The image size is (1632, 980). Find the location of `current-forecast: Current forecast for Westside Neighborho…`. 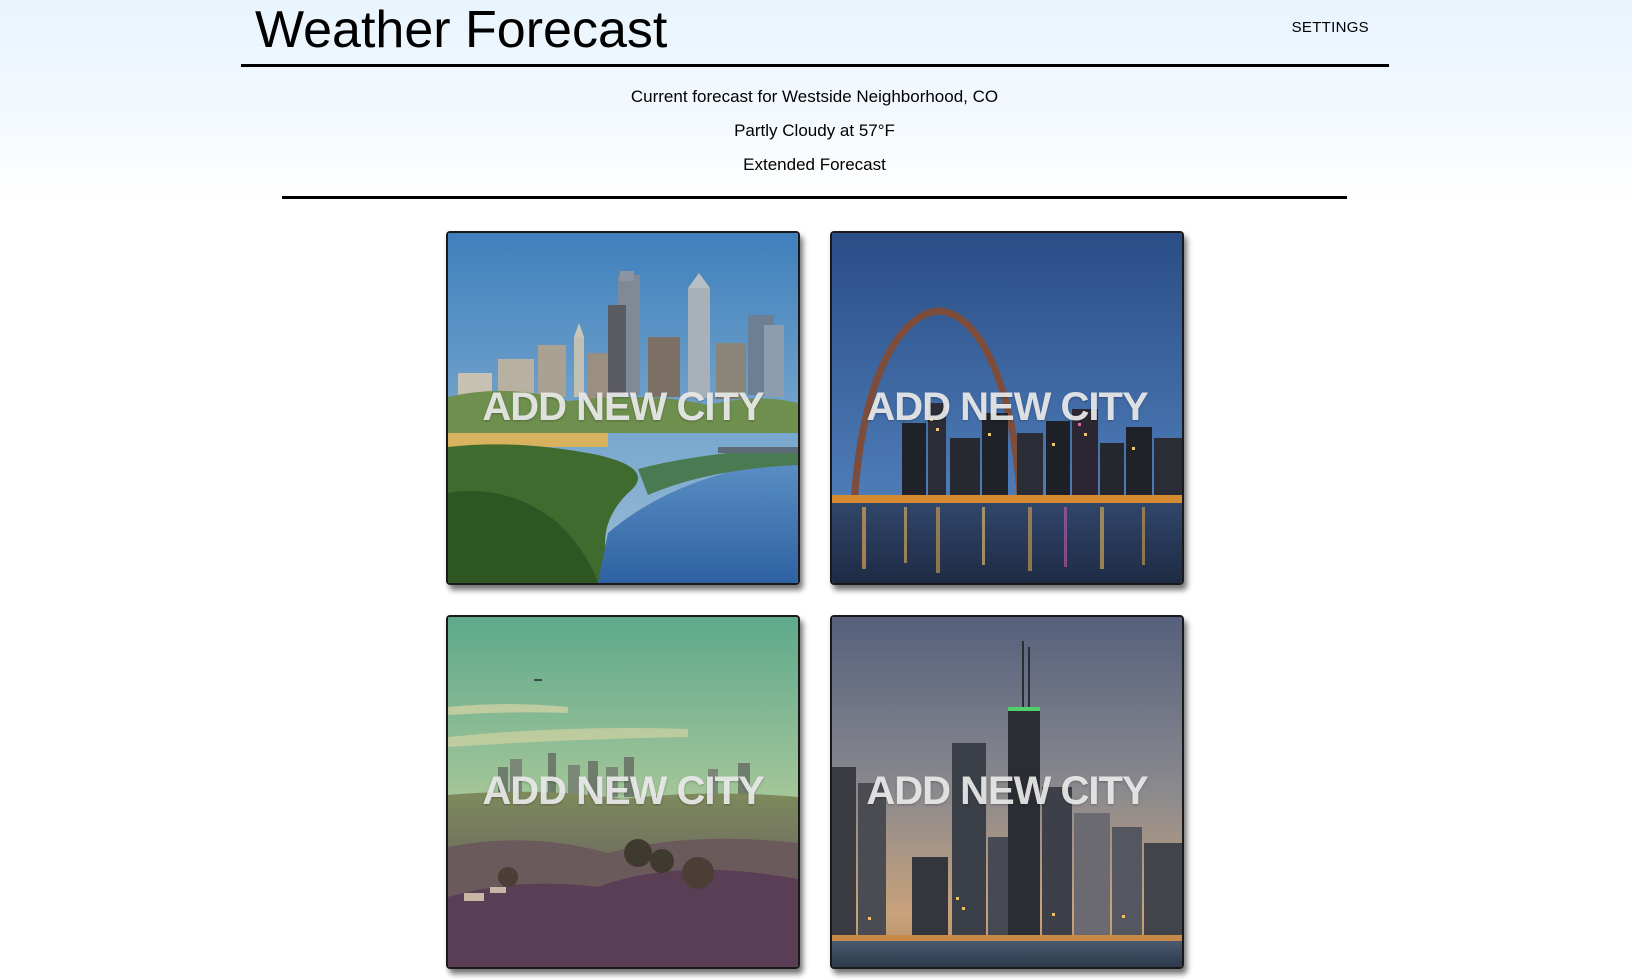

current-forecast: Current forecast for Westside Neighborho… is located at coordinates (814, 139).